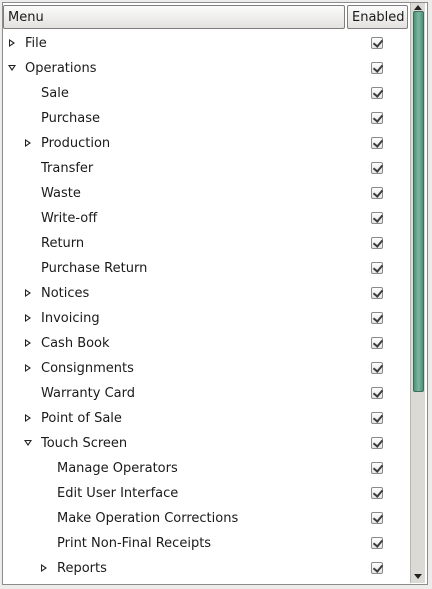 This screenshot has width=432, height=589. Describe the element at coordinates (118, 493) in the screenshot. I see `tree-row-label: Edit User Interface` at that location.